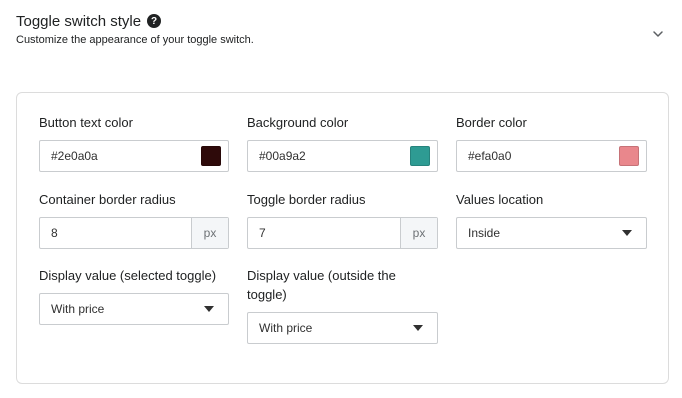 Image resolution: width=682 pixels, height=398 pixels. What do you see at coordinates (211, 156) in the screenshot?
I see `button-text-color-swatch` at bounding box center [211, 156].